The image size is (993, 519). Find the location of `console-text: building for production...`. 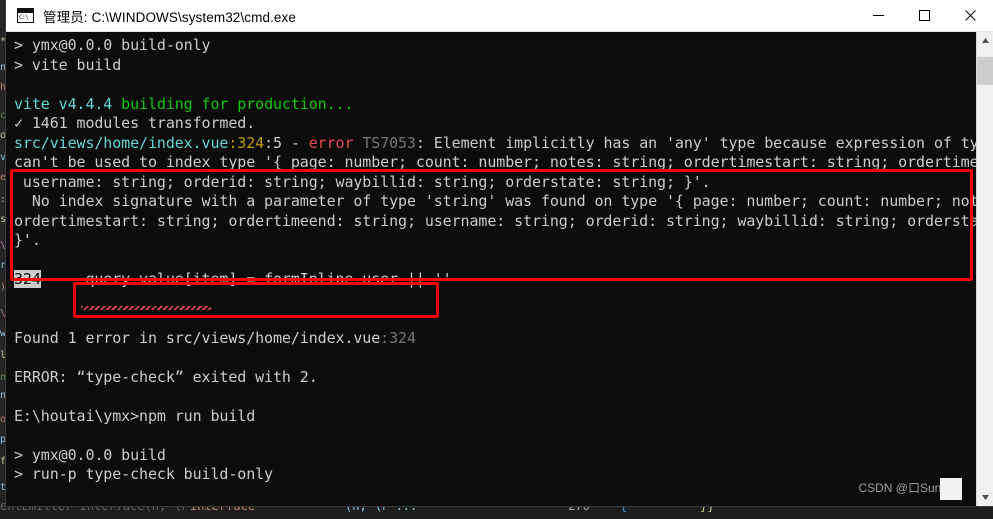

console-text: building for production... is located at coordinates (237, 103).